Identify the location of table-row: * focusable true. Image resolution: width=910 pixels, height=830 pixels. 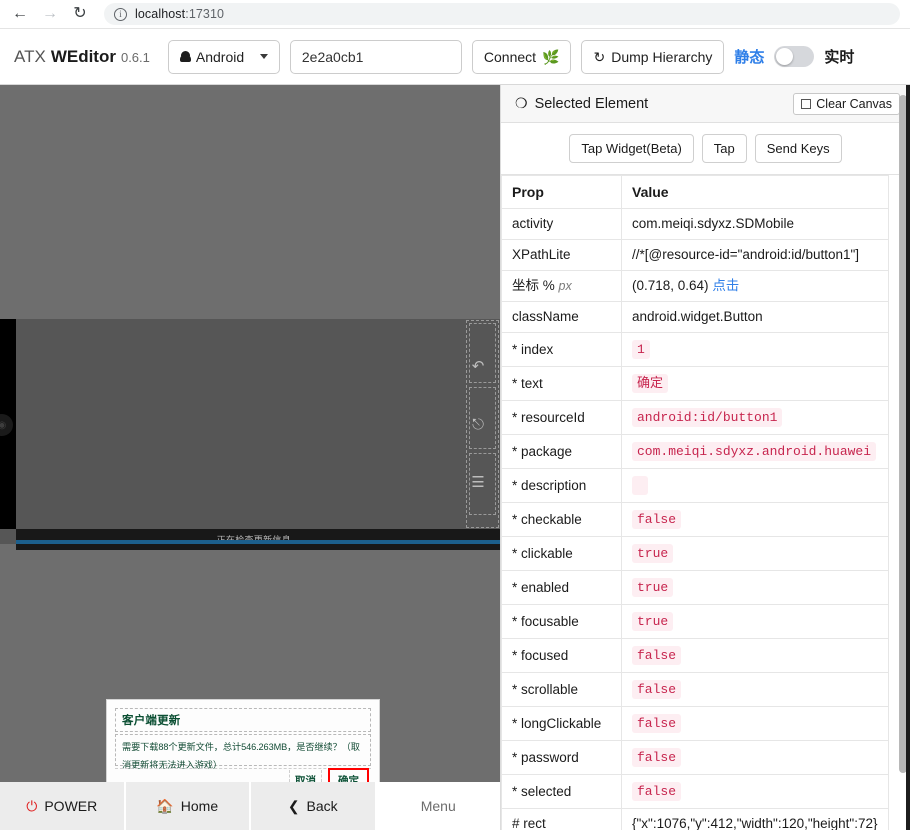
(695, 621).